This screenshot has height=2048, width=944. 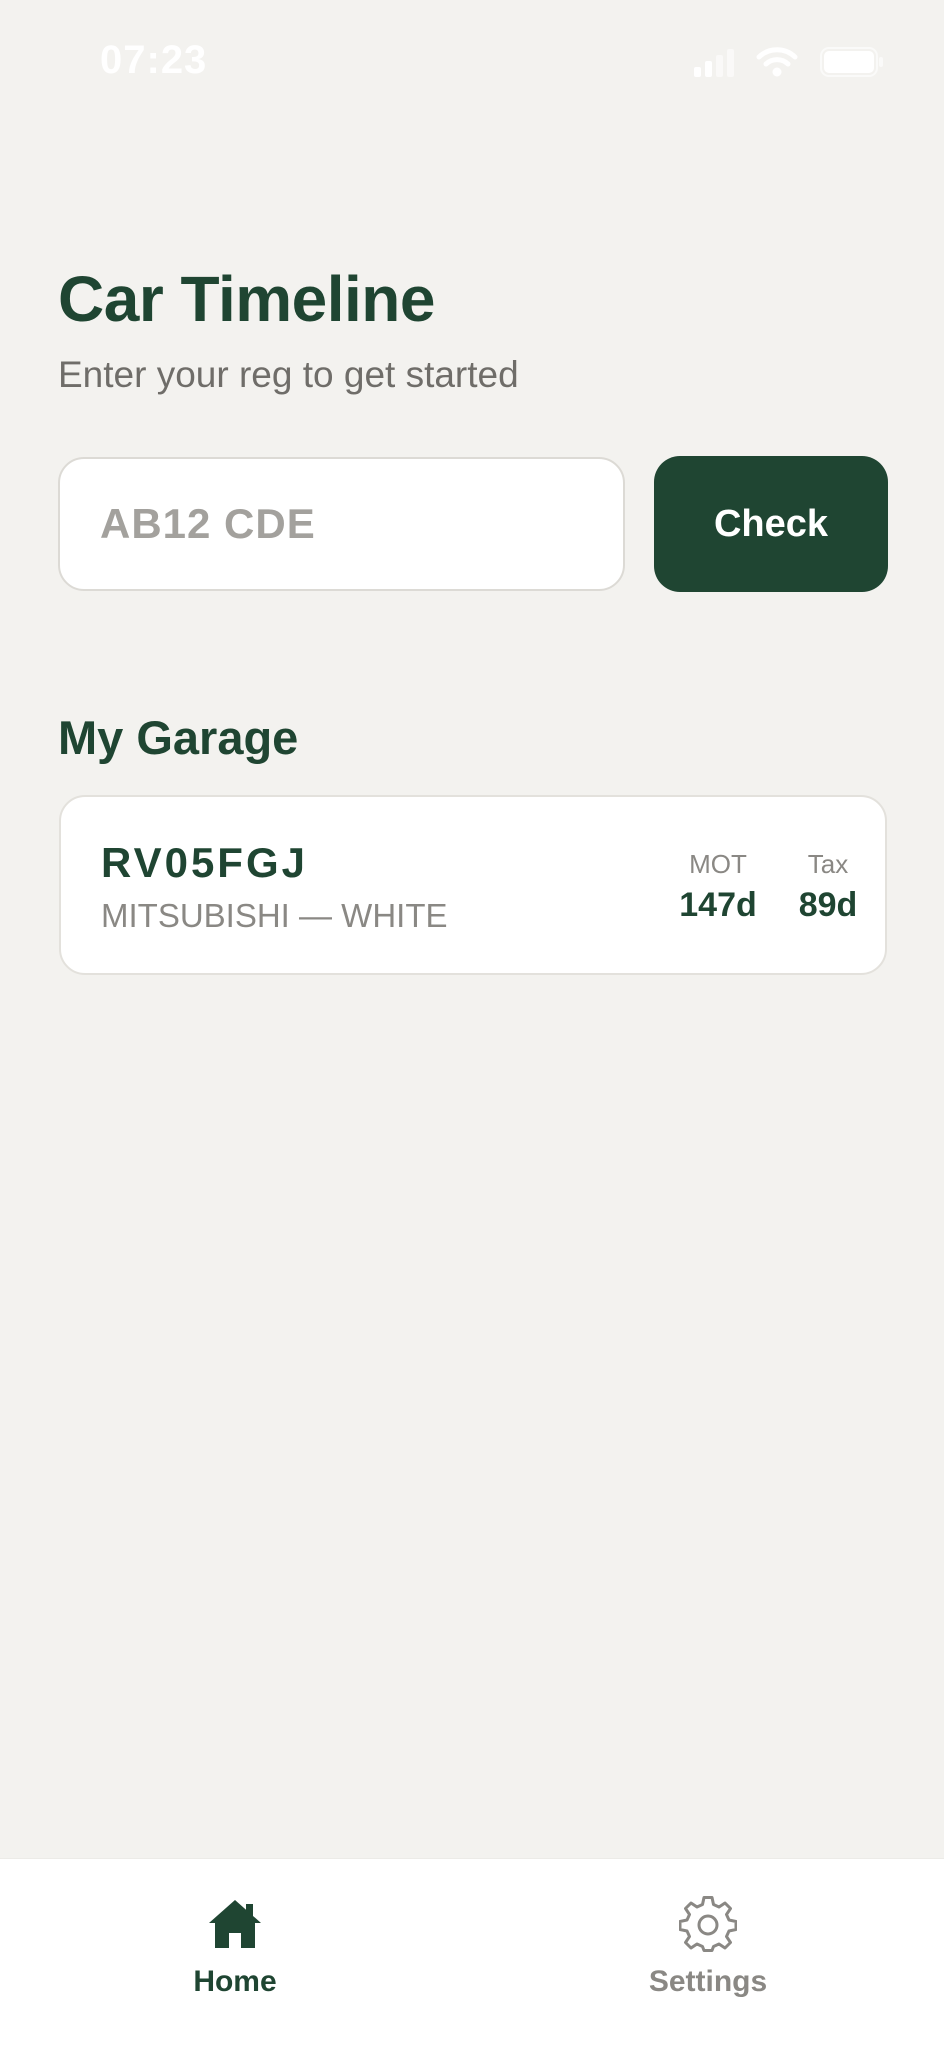 I want to click on tax-days: 89d, so click(x=828, y=905).